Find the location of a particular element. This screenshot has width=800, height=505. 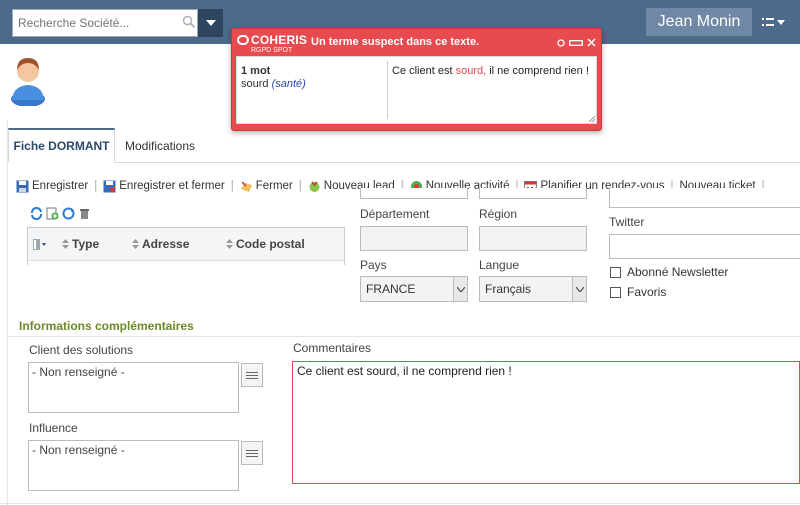

langue-value: Français is located at coordinates (508, 289).